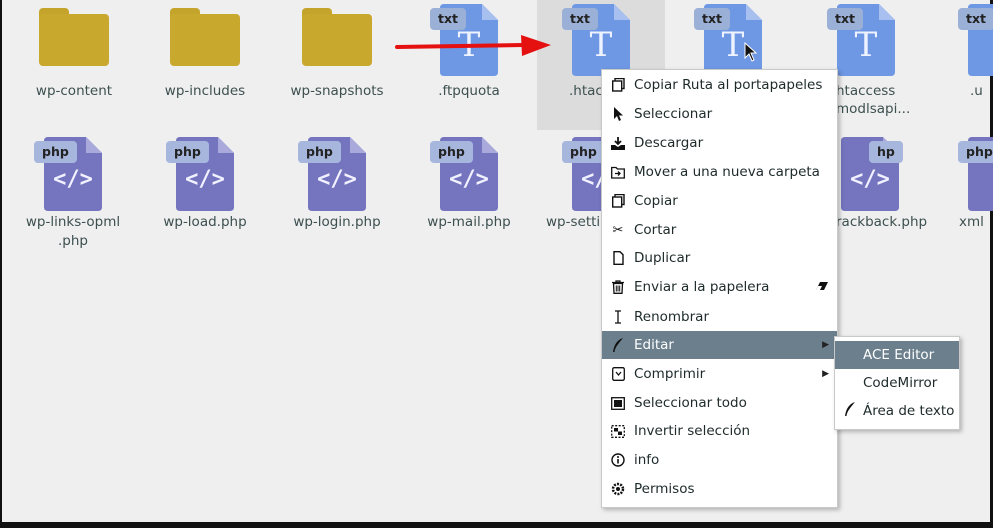 This screenshot has width=993, height=528. I want to click on folder-item: wp-includes, so click(205, 50).